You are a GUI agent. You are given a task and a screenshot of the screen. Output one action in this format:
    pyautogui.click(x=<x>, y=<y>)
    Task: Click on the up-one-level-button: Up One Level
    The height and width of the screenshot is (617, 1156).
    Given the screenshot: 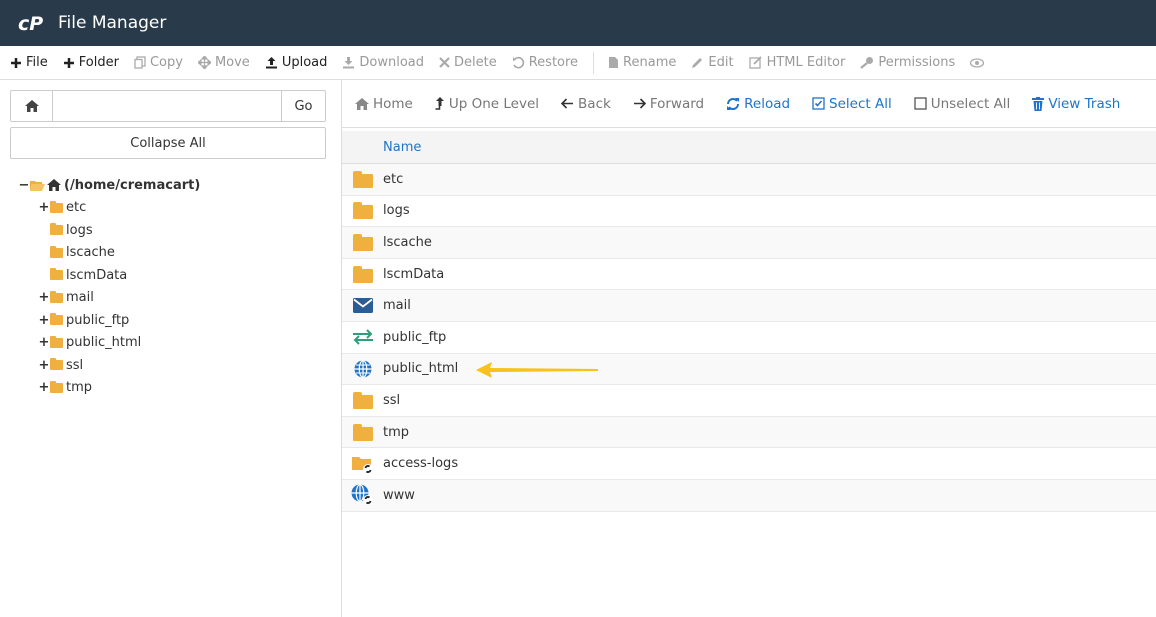 What is the action you would take?
    pyautogui.click(x=487, y=104)
    